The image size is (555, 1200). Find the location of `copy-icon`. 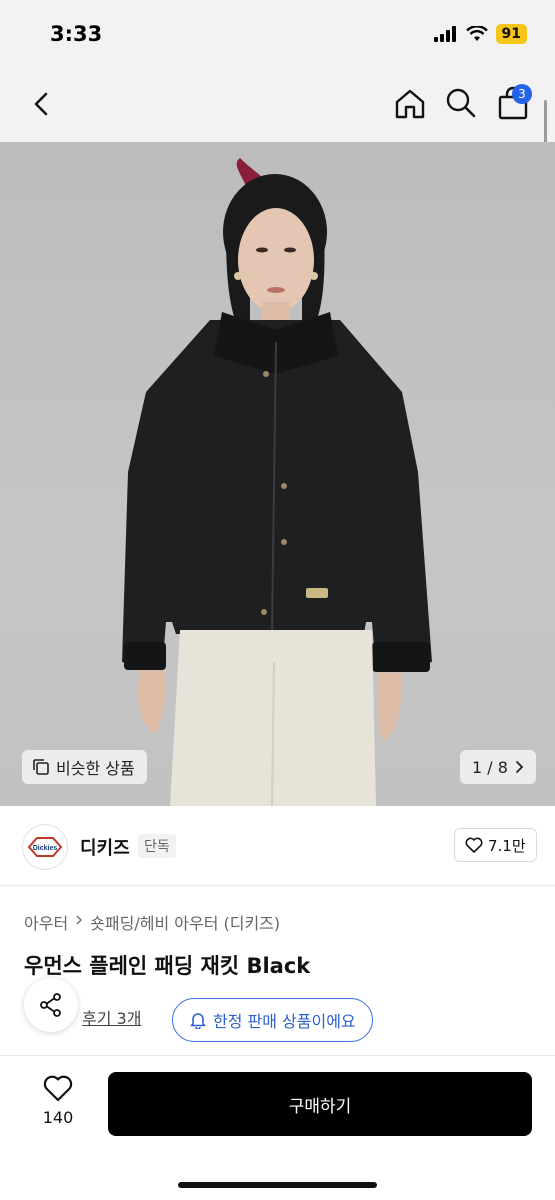

copy-icon is located at coordinates (41, 767).